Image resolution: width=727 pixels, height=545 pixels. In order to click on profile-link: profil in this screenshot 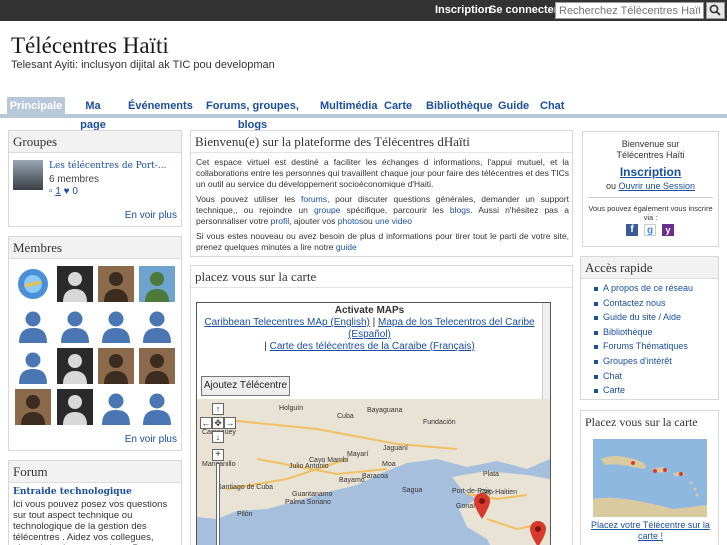, I will do `click(280, 221)`.